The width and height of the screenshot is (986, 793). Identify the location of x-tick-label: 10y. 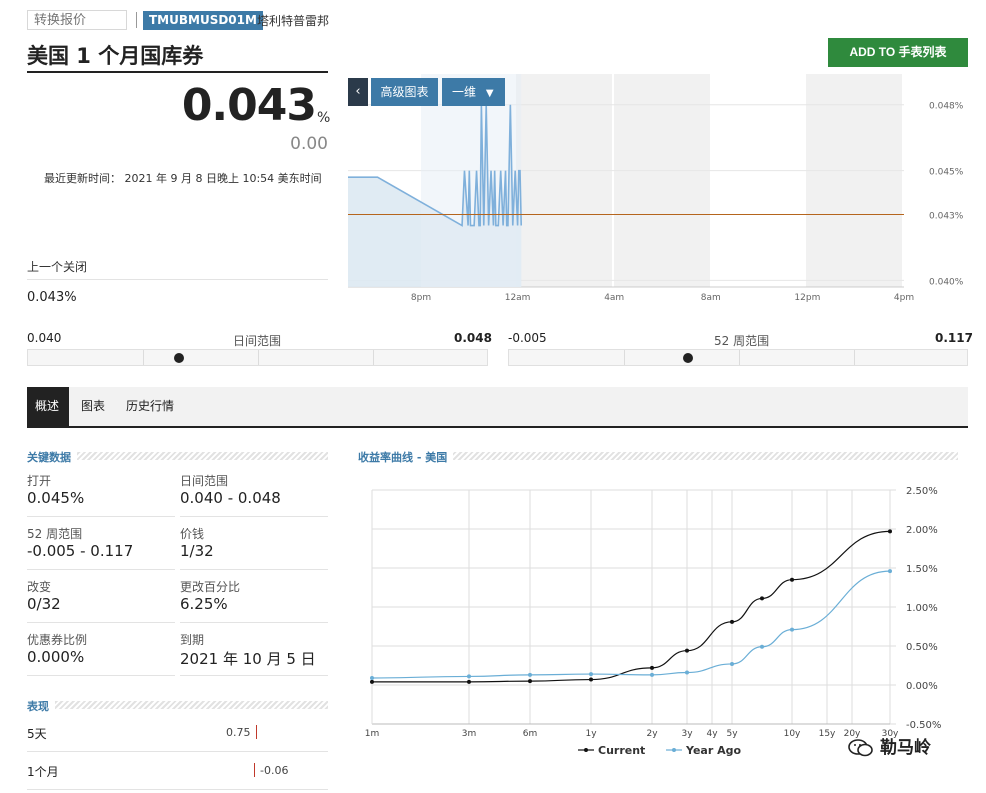
(792, 734).